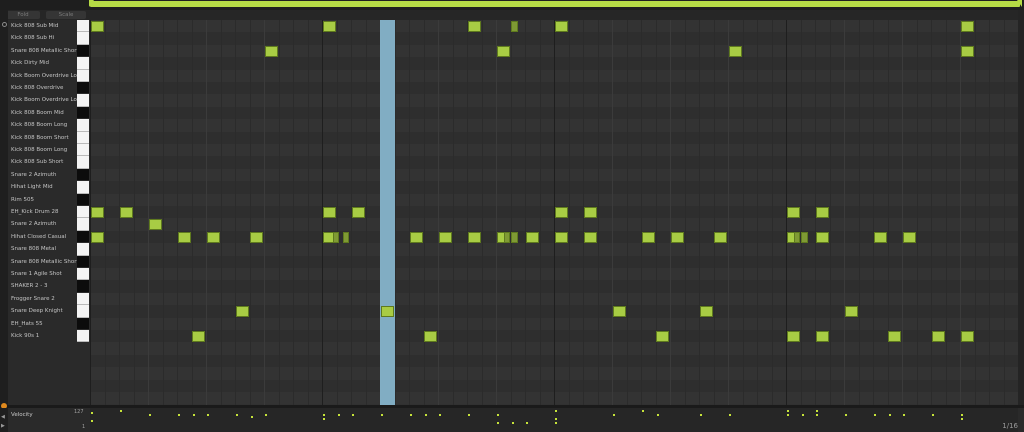 Image resolution: width=1024 pixels, height=432 pixels. I want to click on lane-row: Kick 808 Overdrive, so click(49, 88).